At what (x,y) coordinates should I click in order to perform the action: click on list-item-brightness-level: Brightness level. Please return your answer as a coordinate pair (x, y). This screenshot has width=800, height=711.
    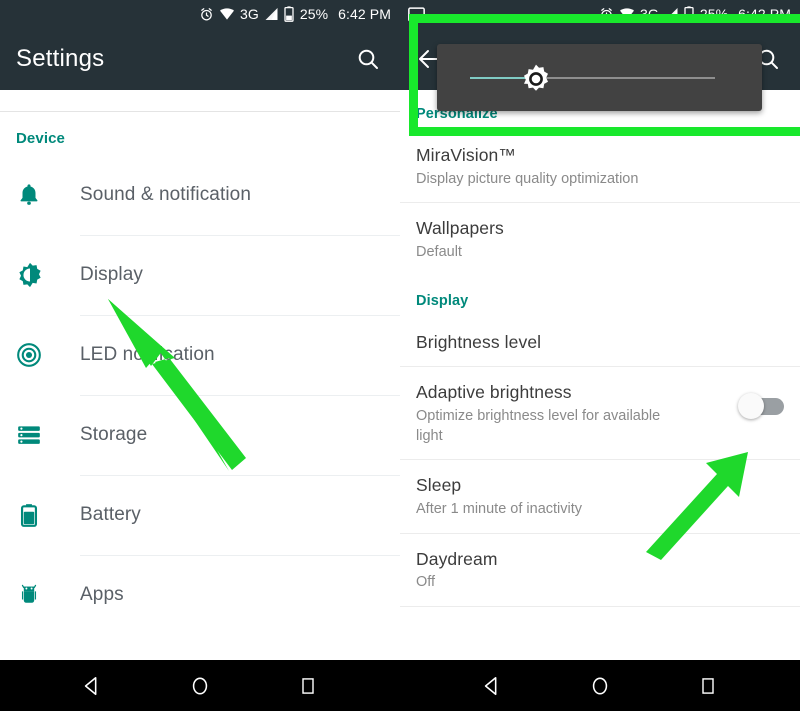
    Looking at the image, I should click on (600, 342).